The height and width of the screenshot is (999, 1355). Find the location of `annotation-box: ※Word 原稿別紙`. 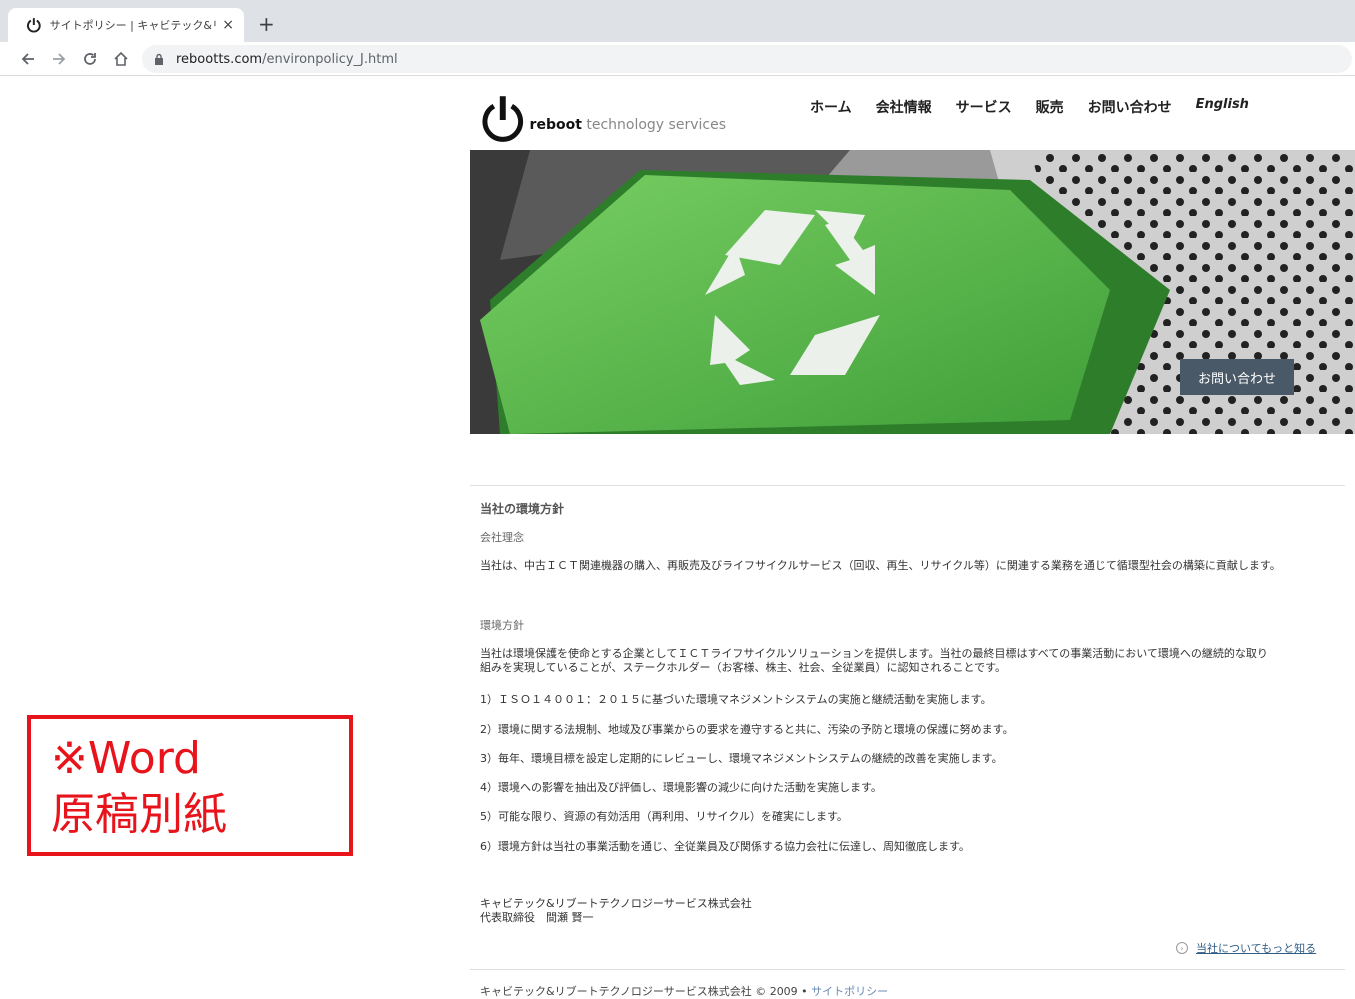

annotation-box: ※Word 原稿別紙 is located at coordinates (190, 785).